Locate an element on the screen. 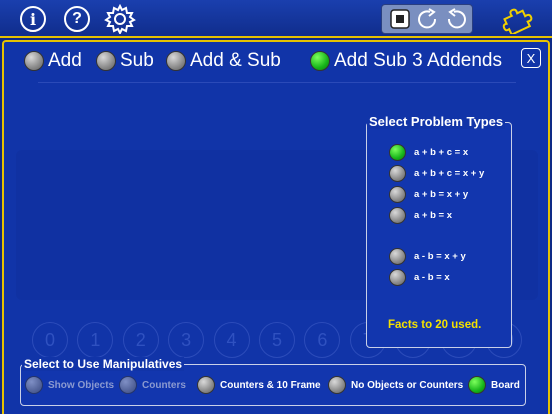  mode-option-sub: Sub is located at coordinates (125, 61).